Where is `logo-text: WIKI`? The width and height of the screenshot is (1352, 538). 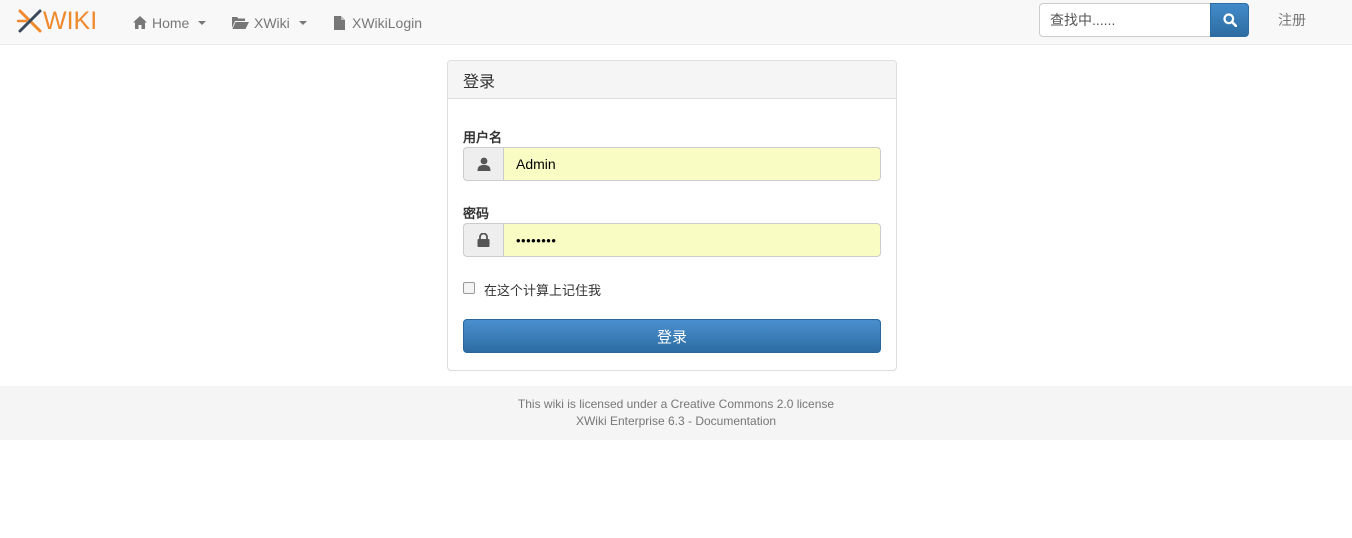
logo-text: WIKI is located at coordinates (70, 21).